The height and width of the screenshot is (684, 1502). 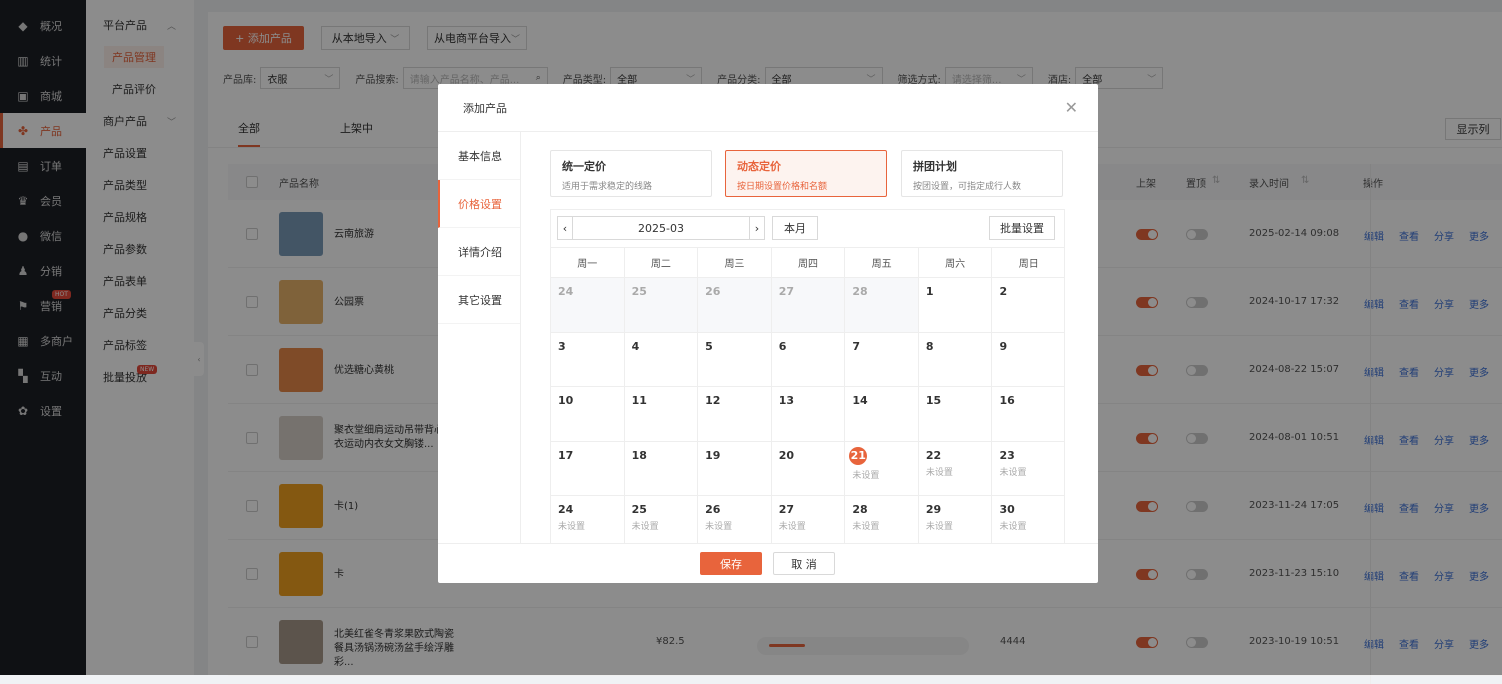 I want to click on calendar-day: 18, so click(x=662, y=468).